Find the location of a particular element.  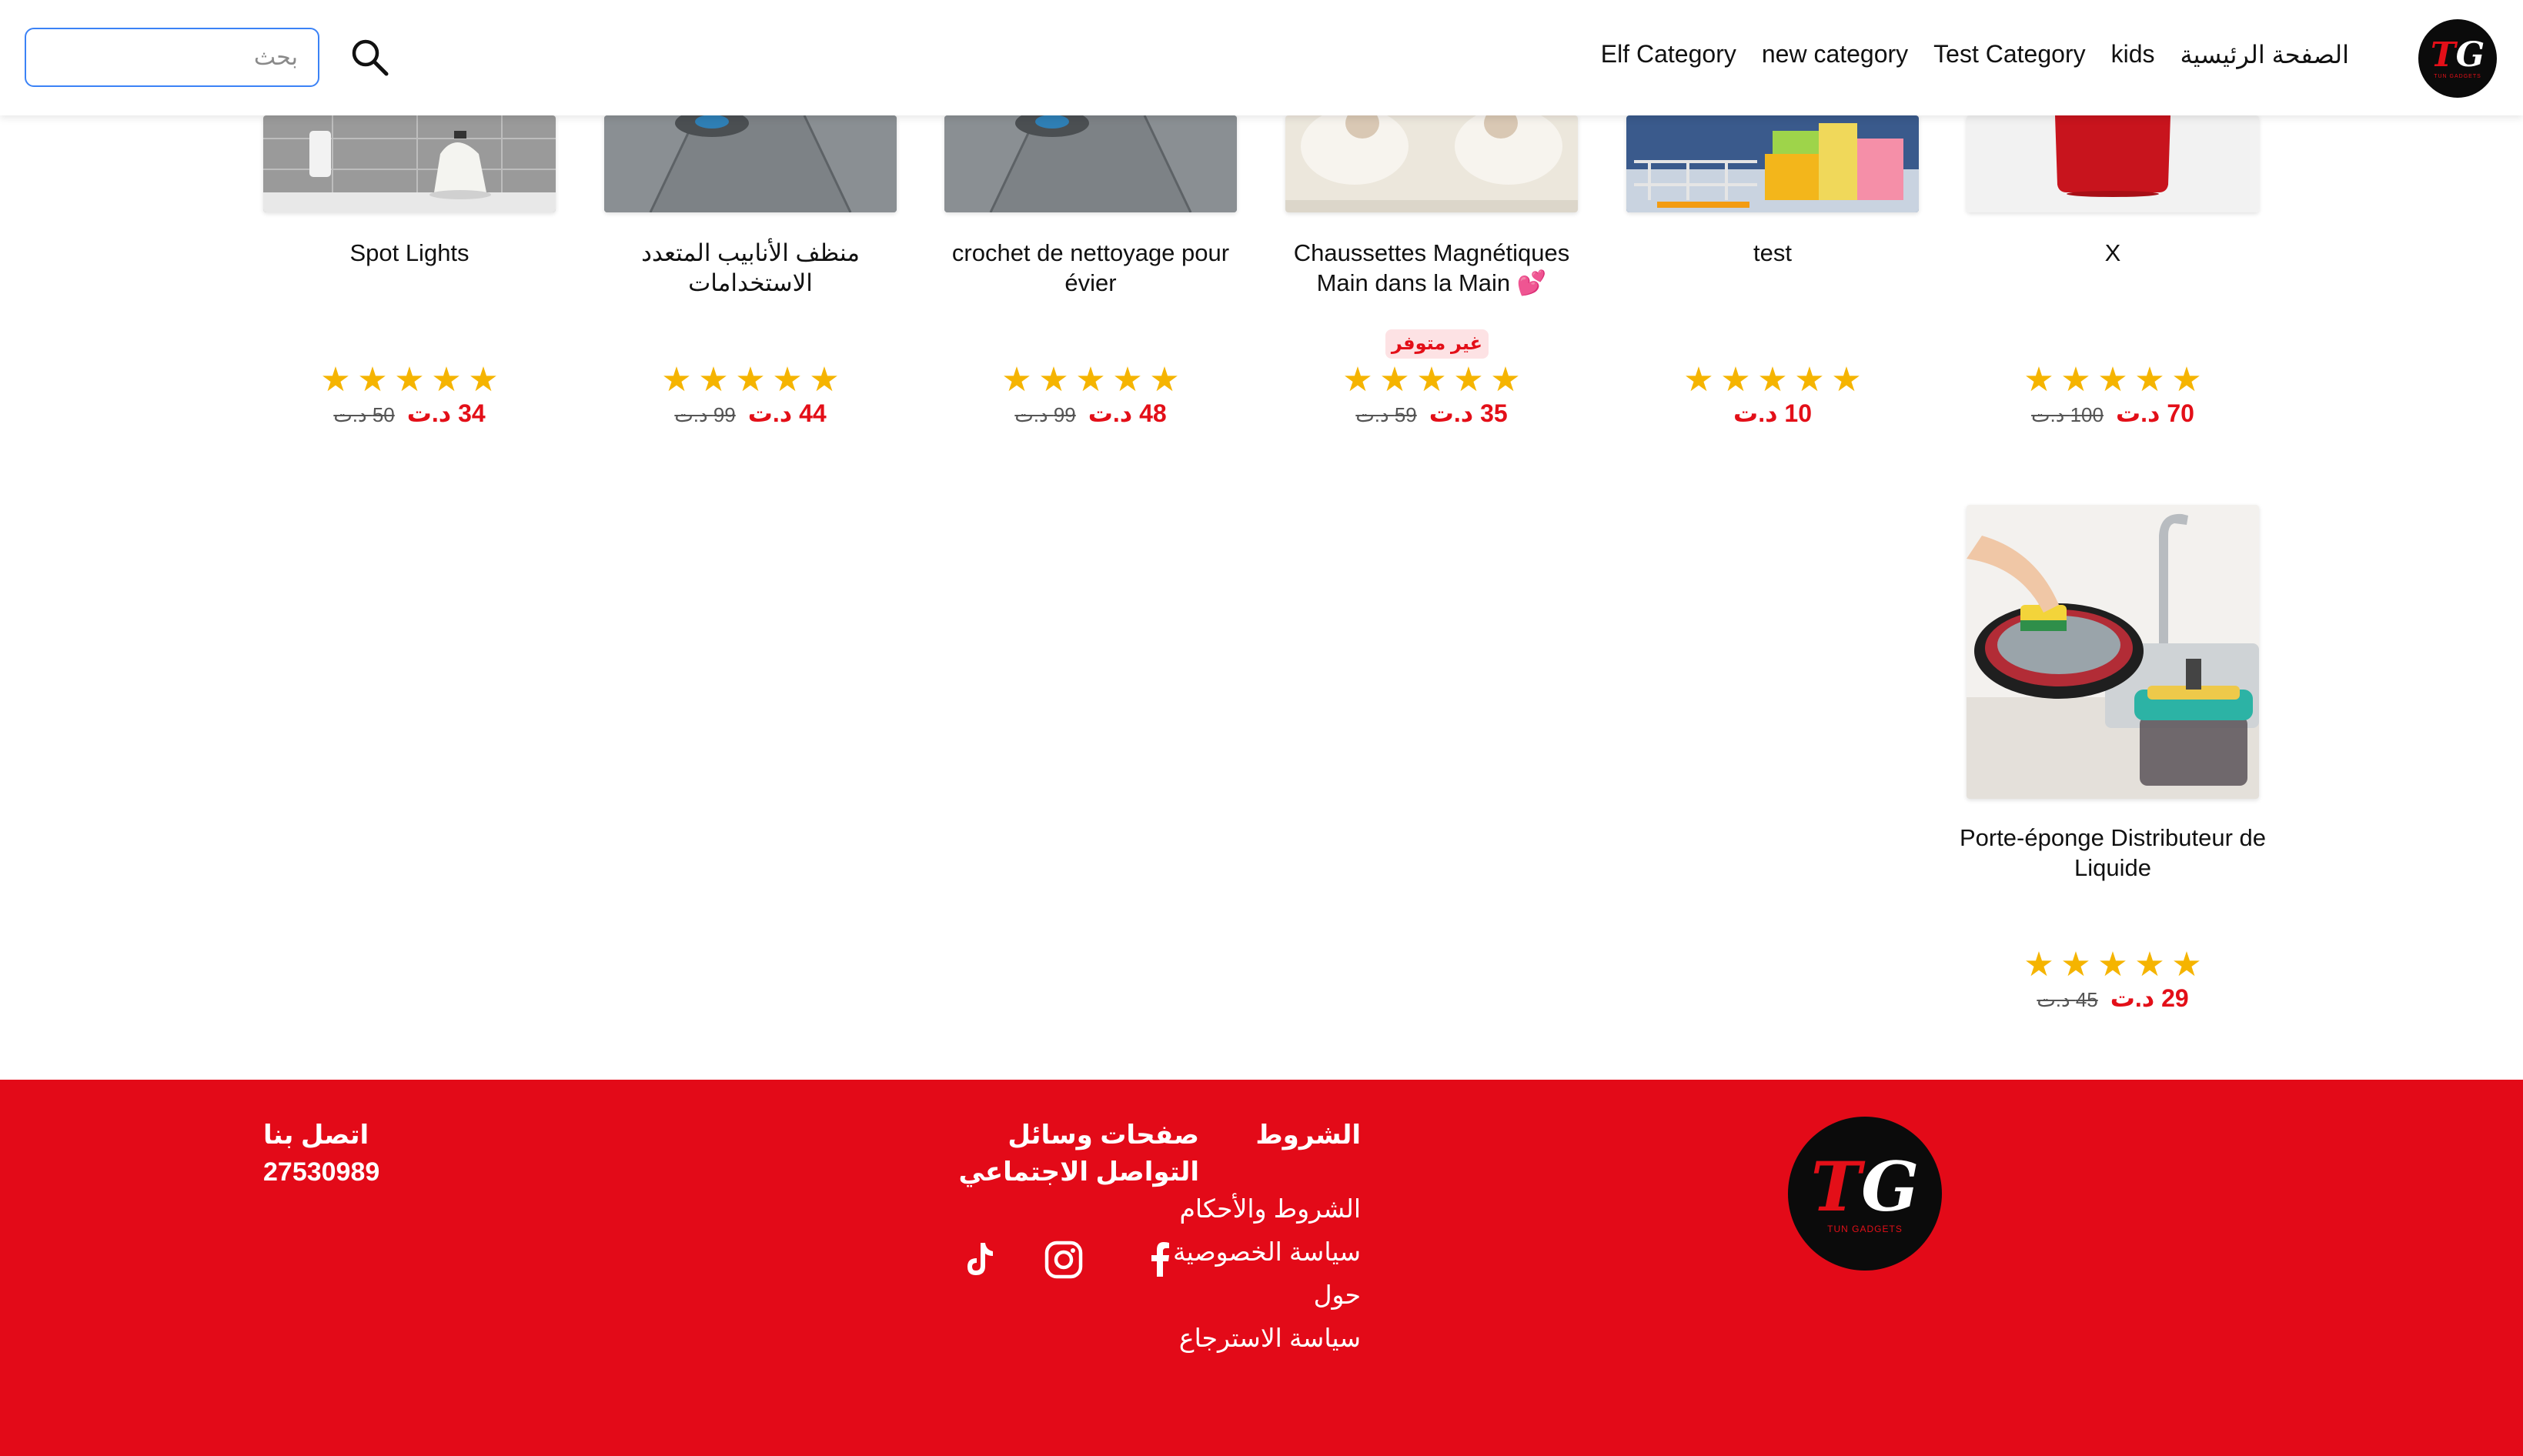

price: 29 د.ت is located at coordinates (2149, 998).